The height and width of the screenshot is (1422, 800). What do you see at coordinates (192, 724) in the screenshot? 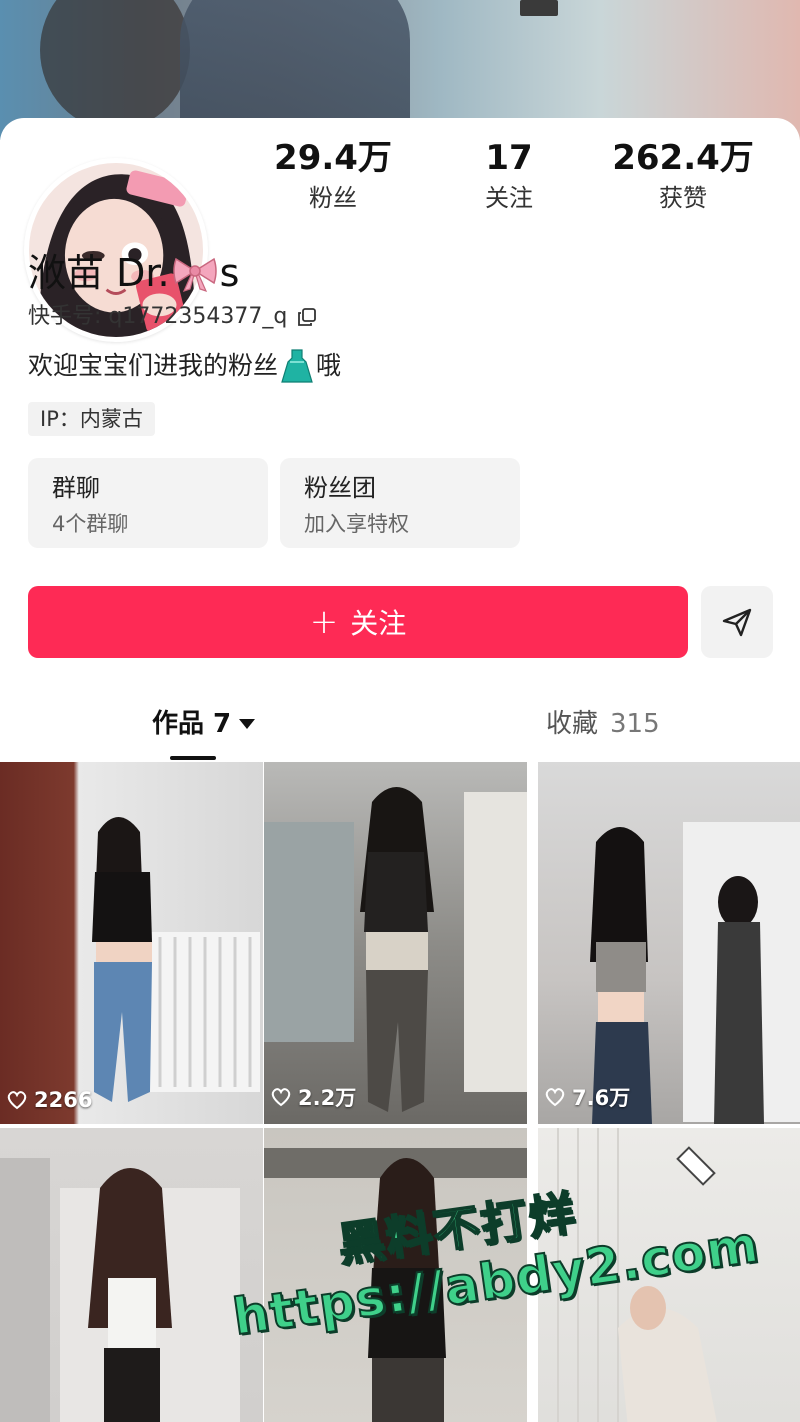
I see `tab-works-label: 作品 7` at bounding box center [192, 724].